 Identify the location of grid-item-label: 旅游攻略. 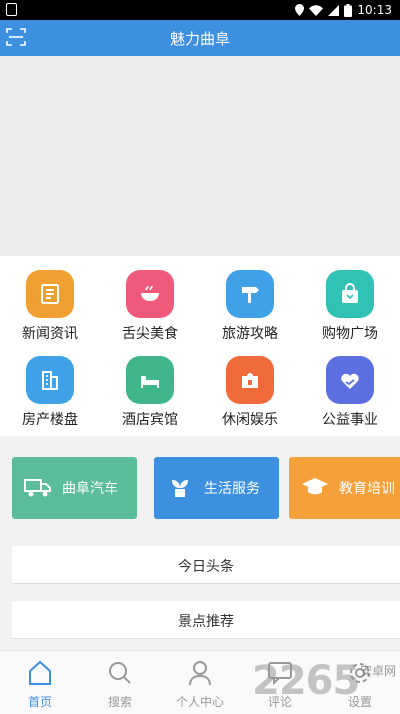
(250, 334).